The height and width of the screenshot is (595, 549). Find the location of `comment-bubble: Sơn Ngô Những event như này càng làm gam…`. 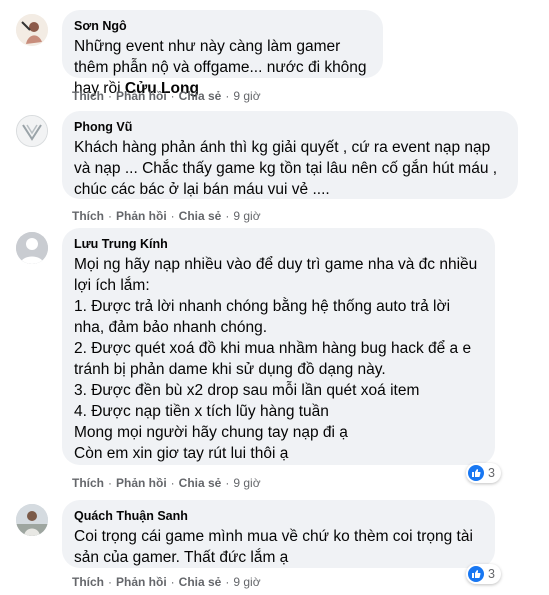

comment-bubble: Sơn Ngô Những event như này càng làm gam… is located at coordinates (222, 53).